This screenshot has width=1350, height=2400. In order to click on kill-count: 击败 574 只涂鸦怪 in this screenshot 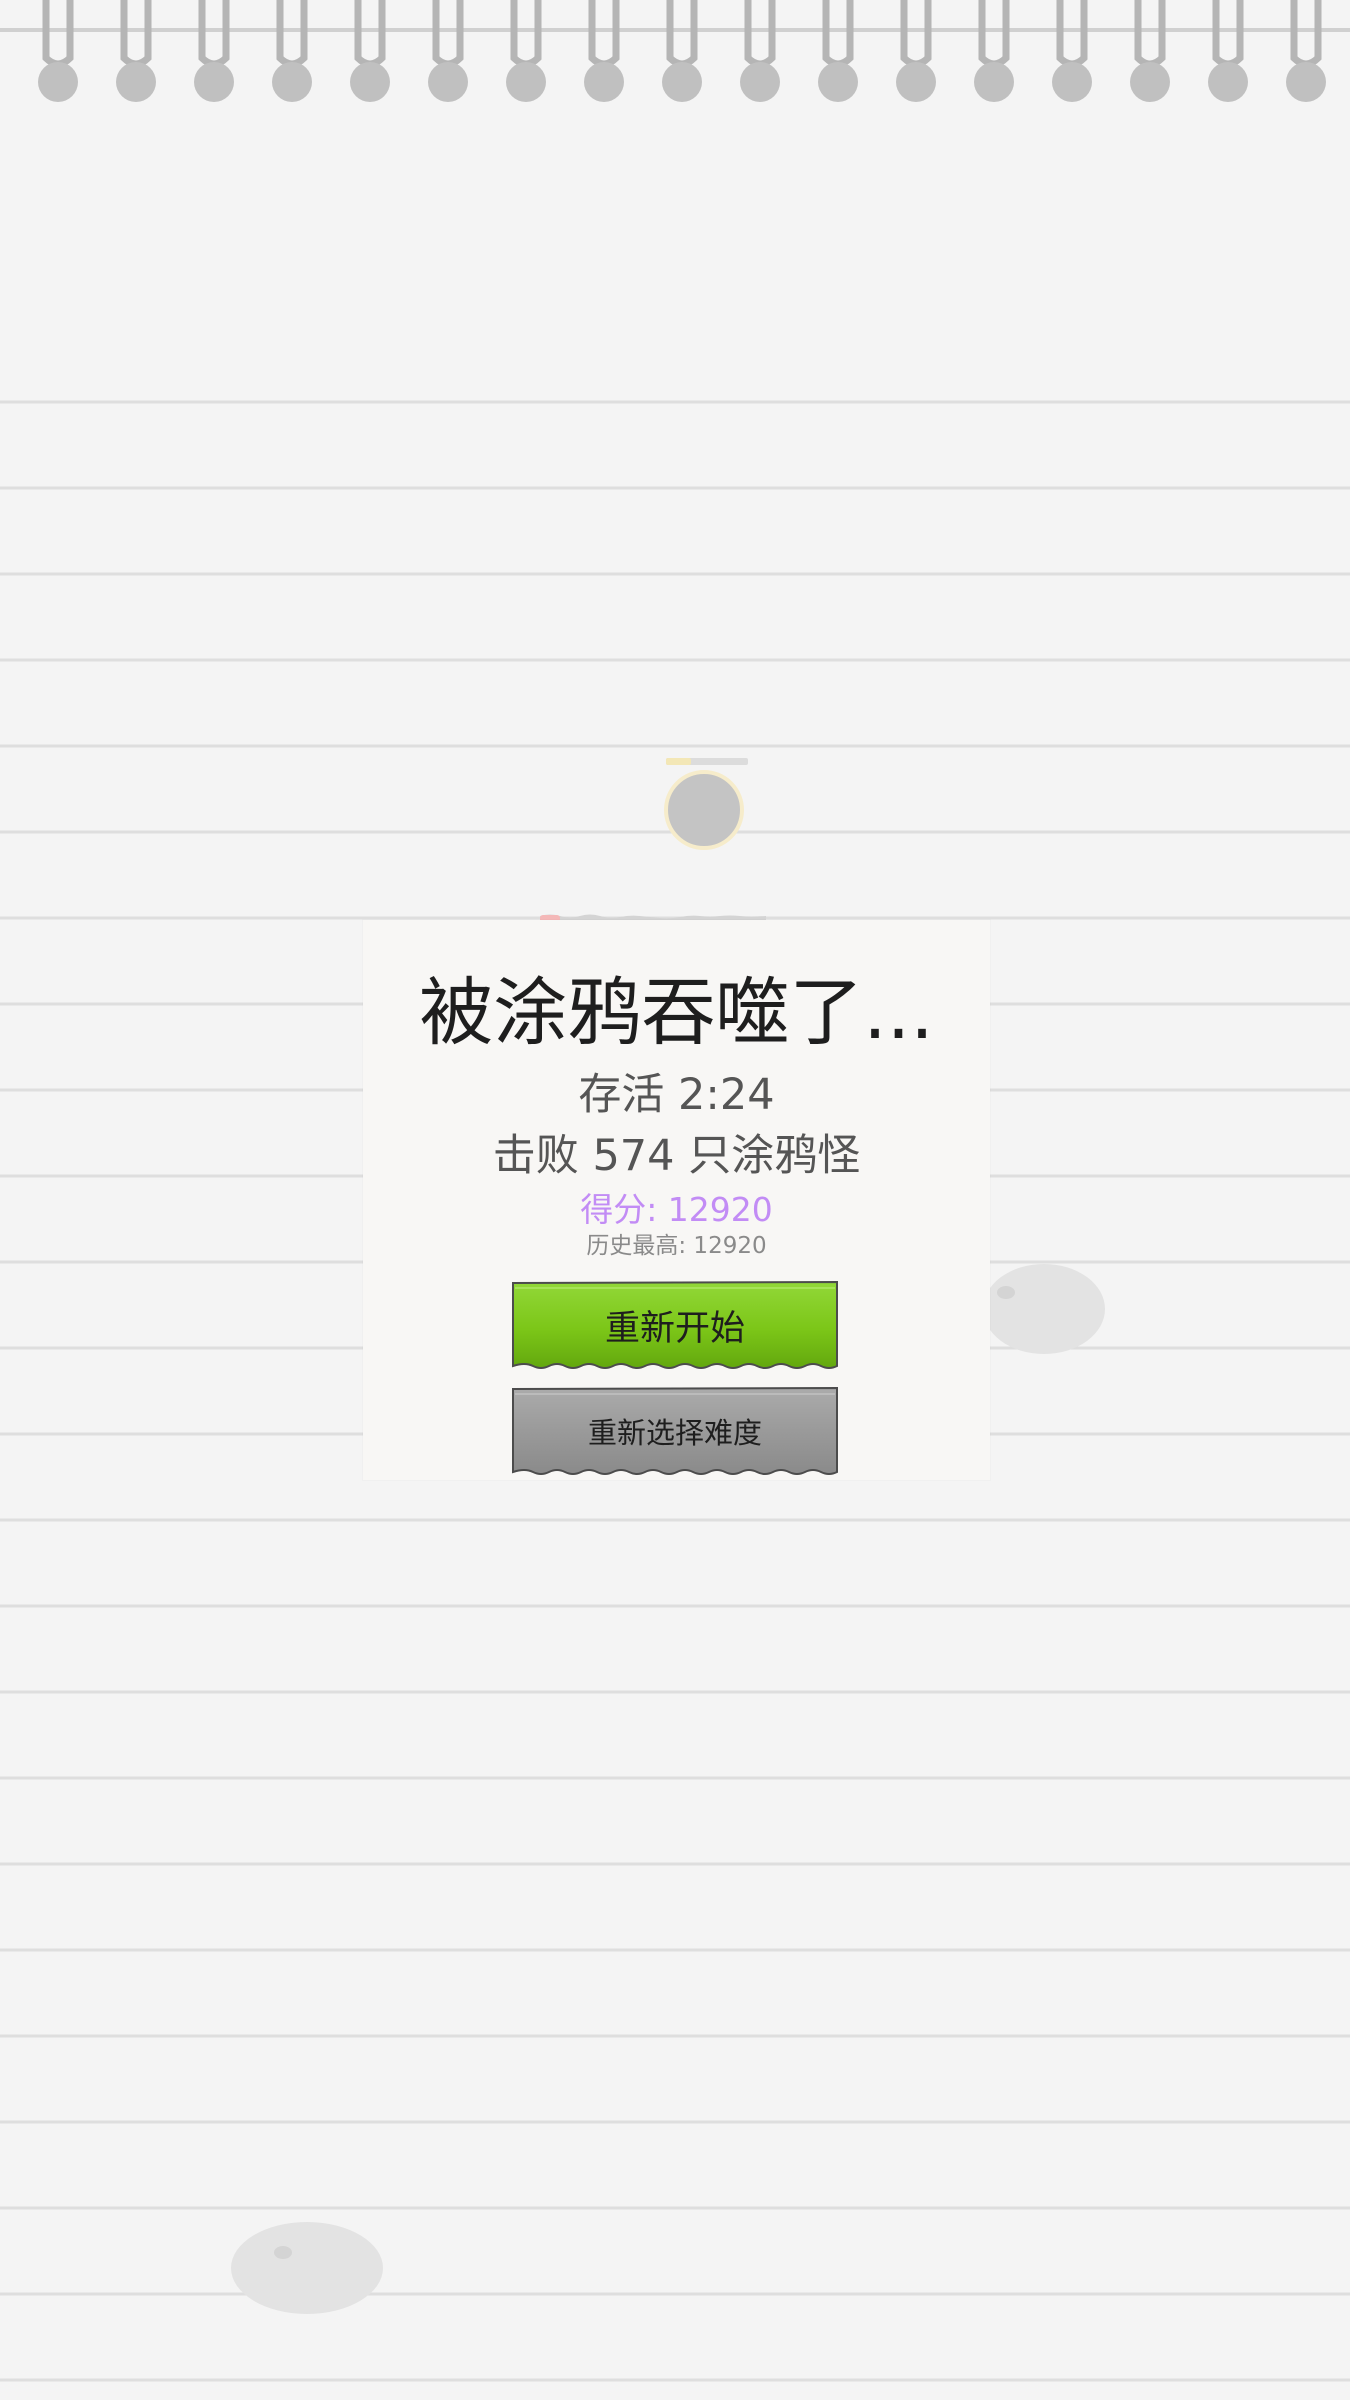, I will do `click(676, 1156)`.